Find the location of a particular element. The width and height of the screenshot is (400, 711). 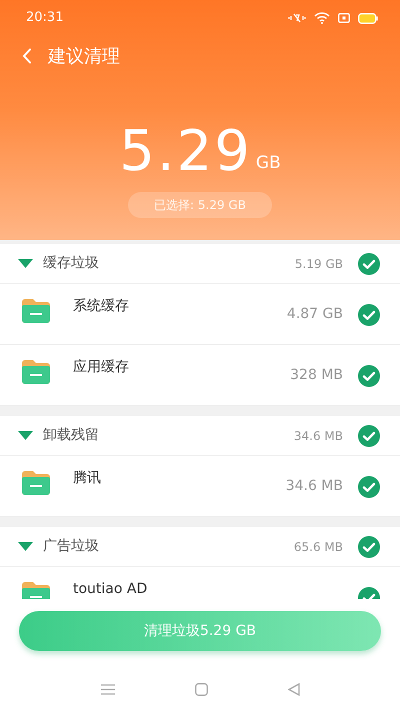

page-title: 建议清理 is located at coordinates (84, 56).